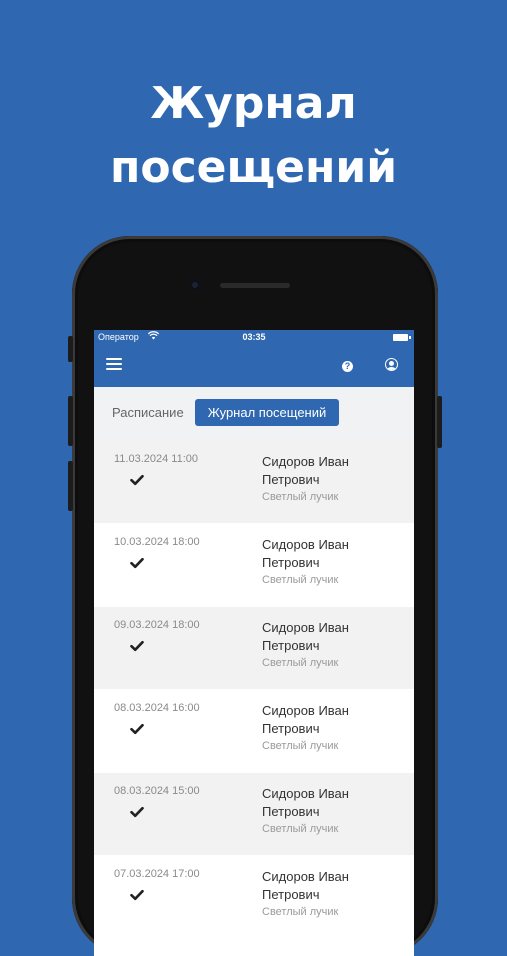 The width and height of the screenshot is (507, 956). What do you see at coordinates (347, 366) in the screenshot?
I see `help-icon: ?` at bounding box center [347, 366].